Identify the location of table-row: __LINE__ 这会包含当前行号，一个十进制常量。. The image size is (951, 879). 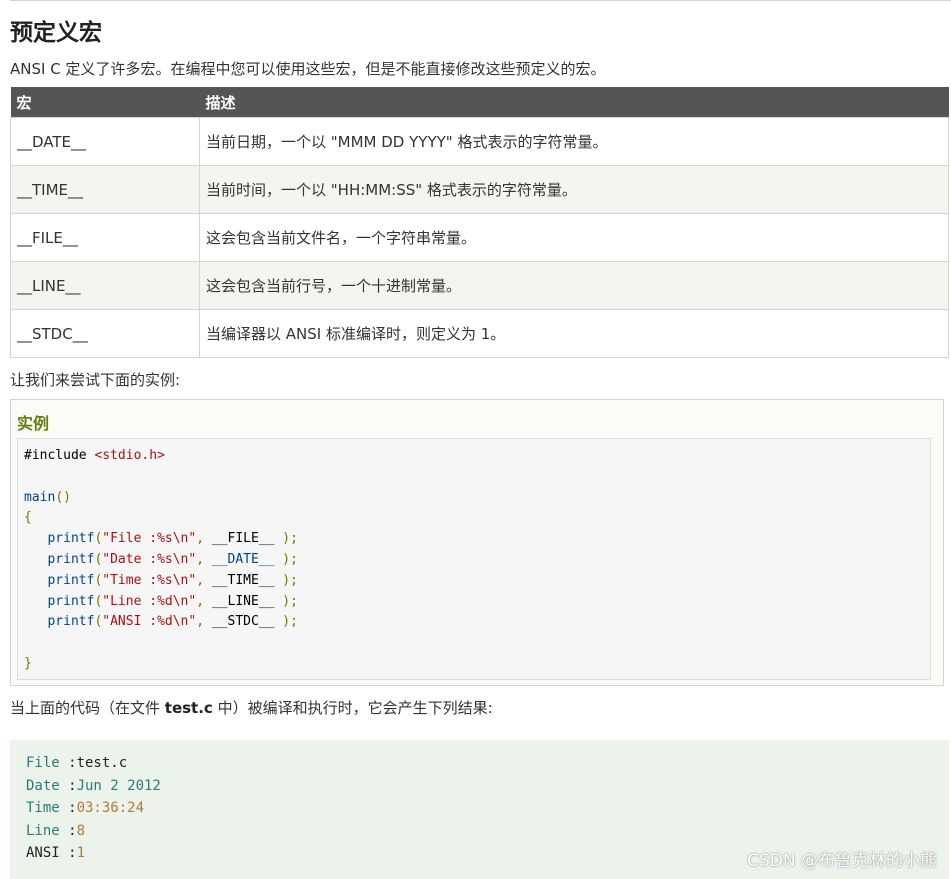
(479, 285).